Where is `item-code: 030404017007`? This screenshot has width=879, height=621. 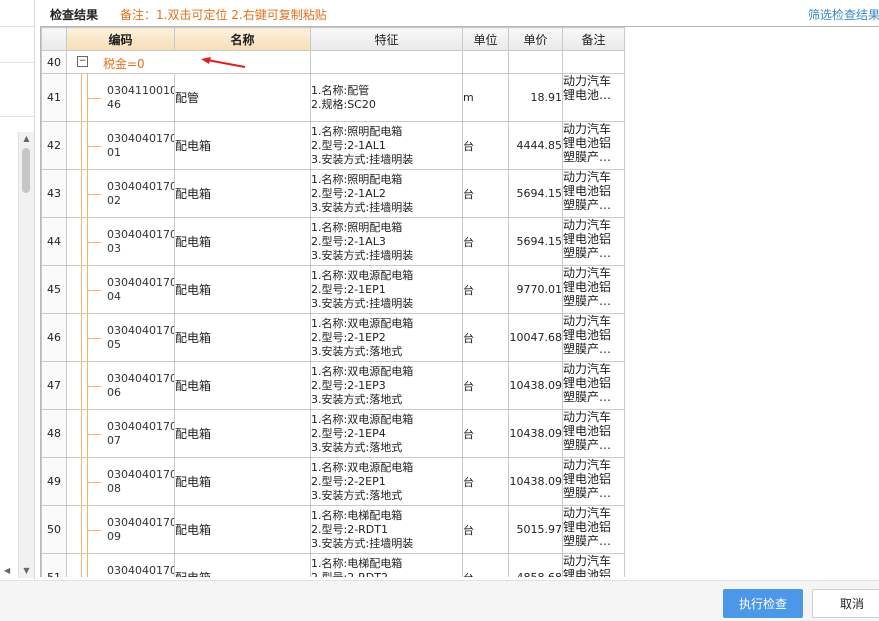
item-code: 030404017007 is located at coordinates (141, 433).